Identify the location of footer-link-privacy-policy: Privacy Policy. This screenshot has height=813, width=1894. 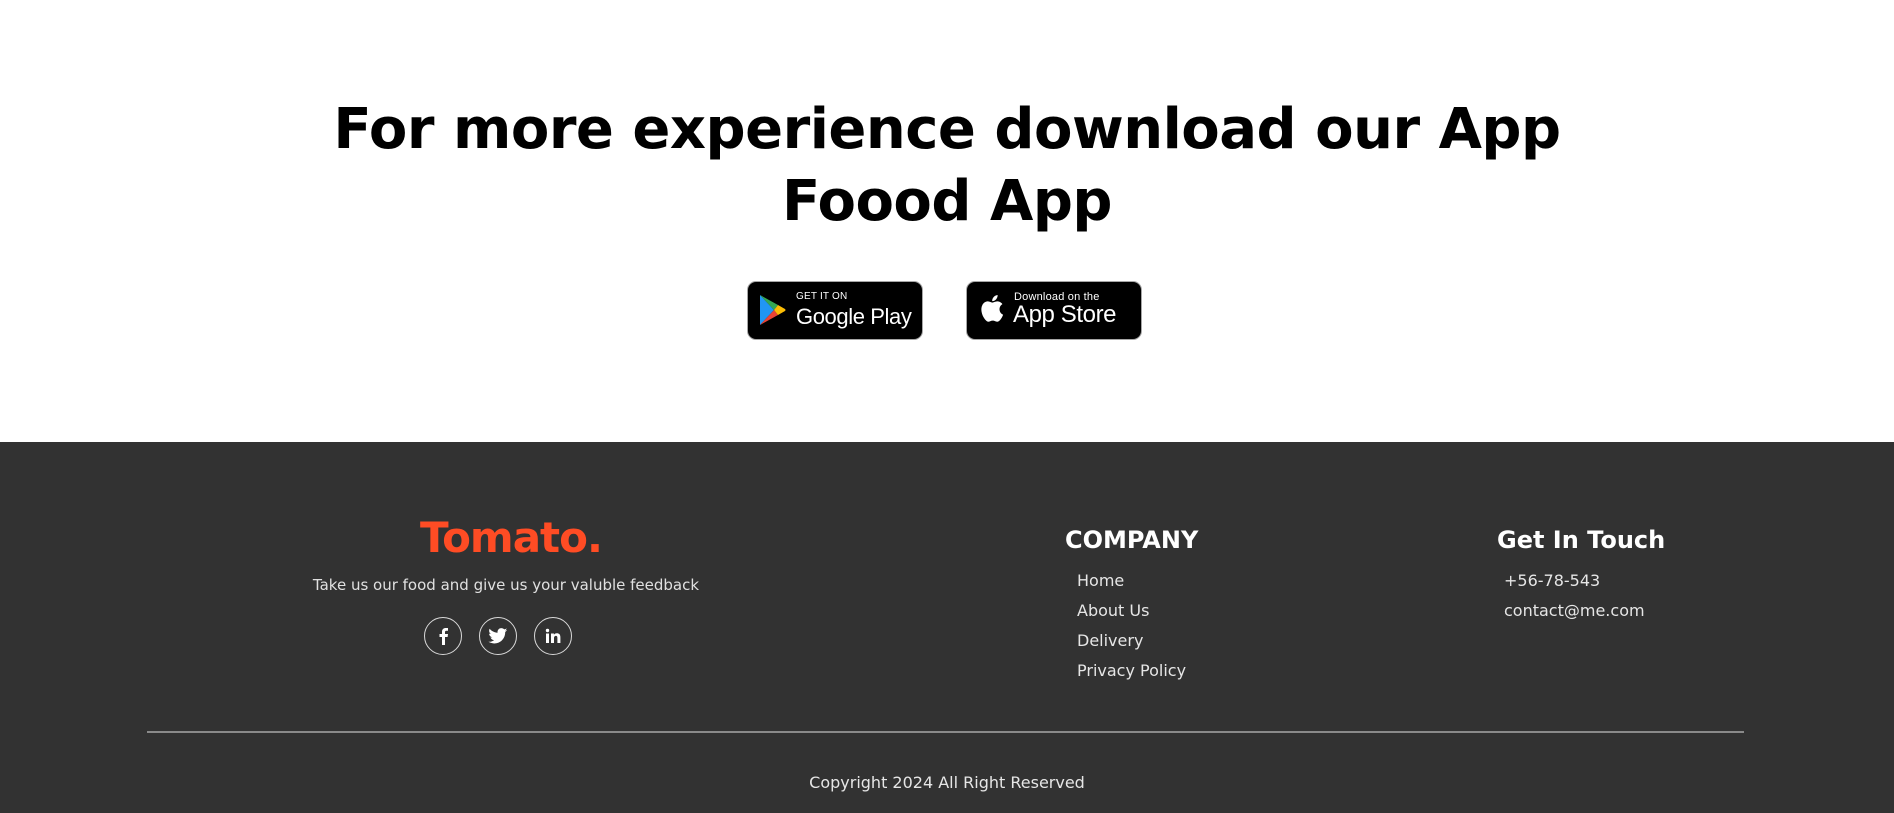
(1131, 676).